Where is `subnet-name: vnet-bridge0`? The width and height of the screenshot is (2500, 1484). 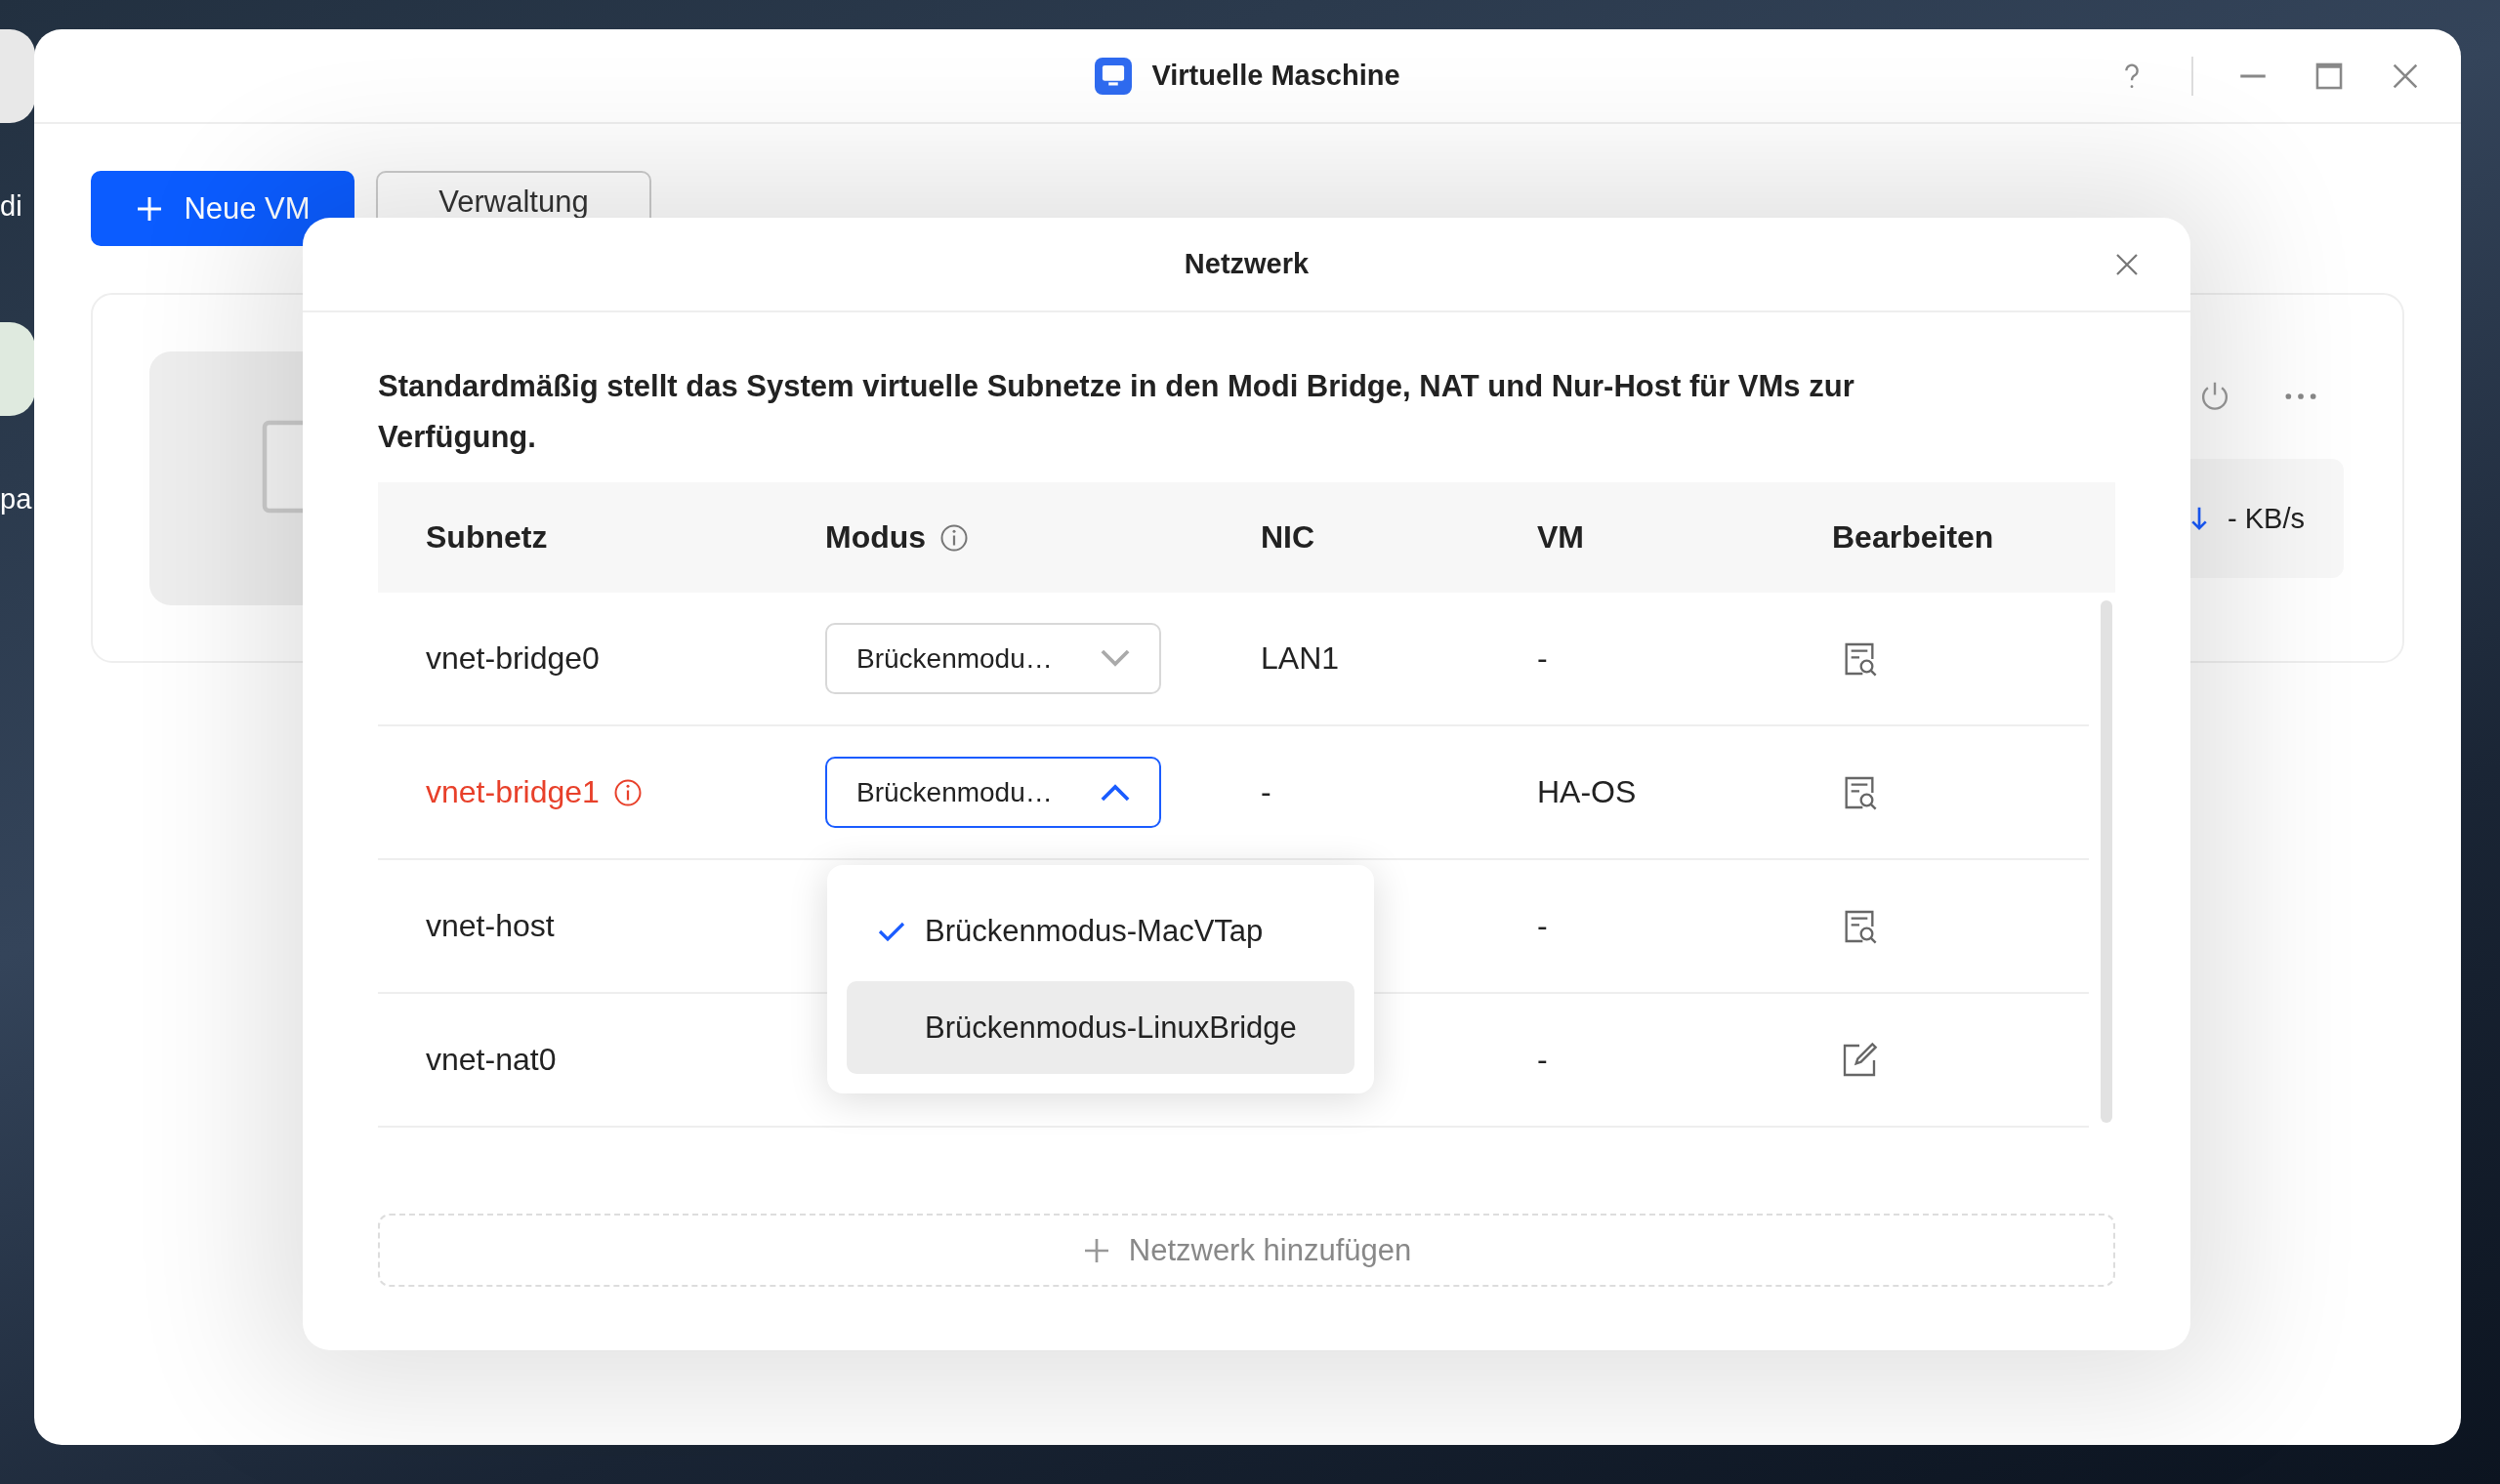 subnet-name: vnet-bridge0 is located at coordinates (513, 659).